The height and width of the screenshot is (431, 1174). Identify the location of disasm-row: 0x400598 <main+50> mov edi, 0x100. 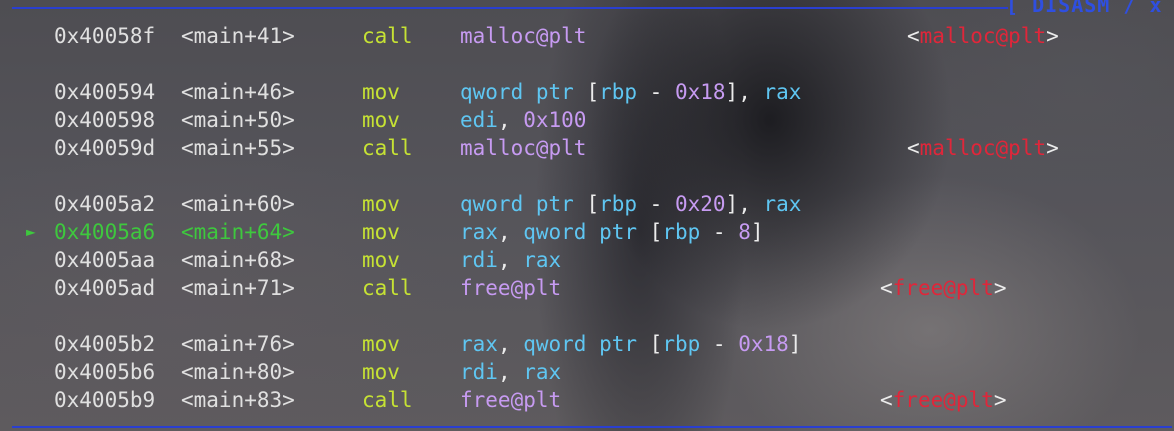
(587, 120).